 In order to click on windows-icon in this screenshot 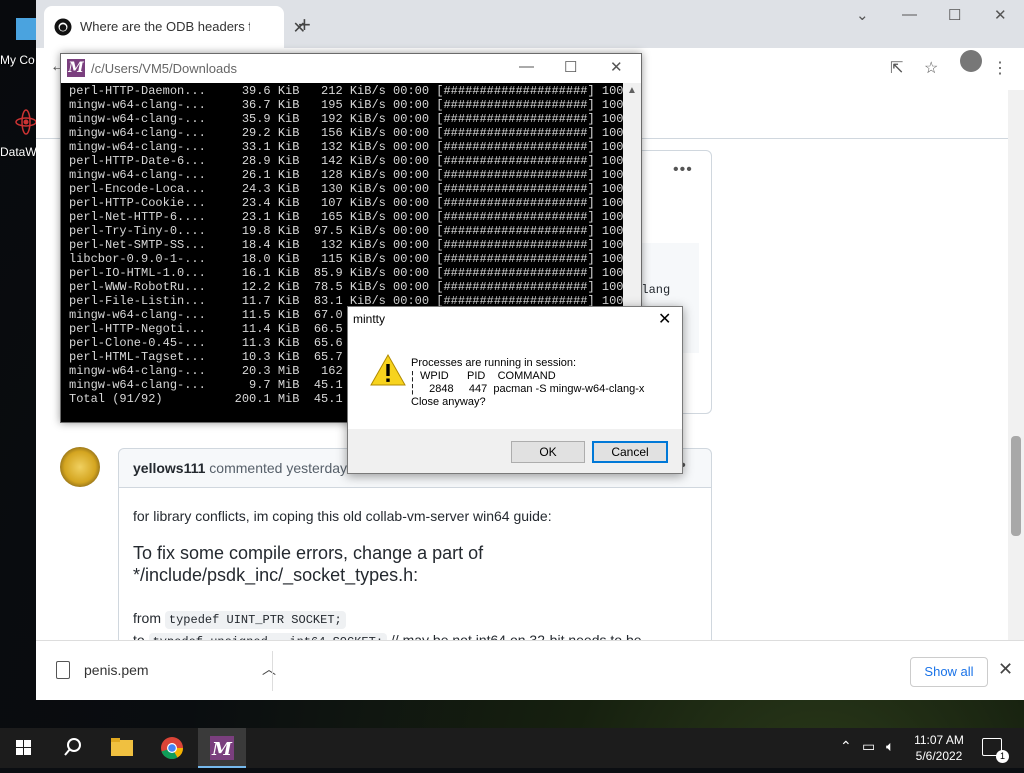, I will do `click(23, 747)`.